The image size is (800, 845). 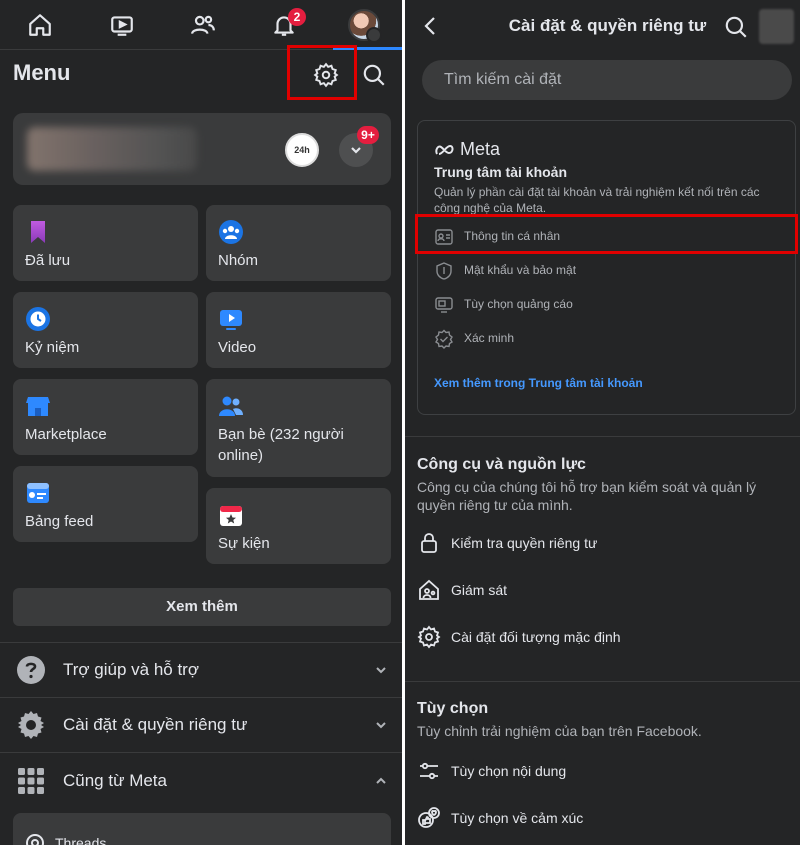 What do you see at coordinates (444, 339) in the screenshot?
I see `verified-badge-icon` at bounding box center [444, 339].